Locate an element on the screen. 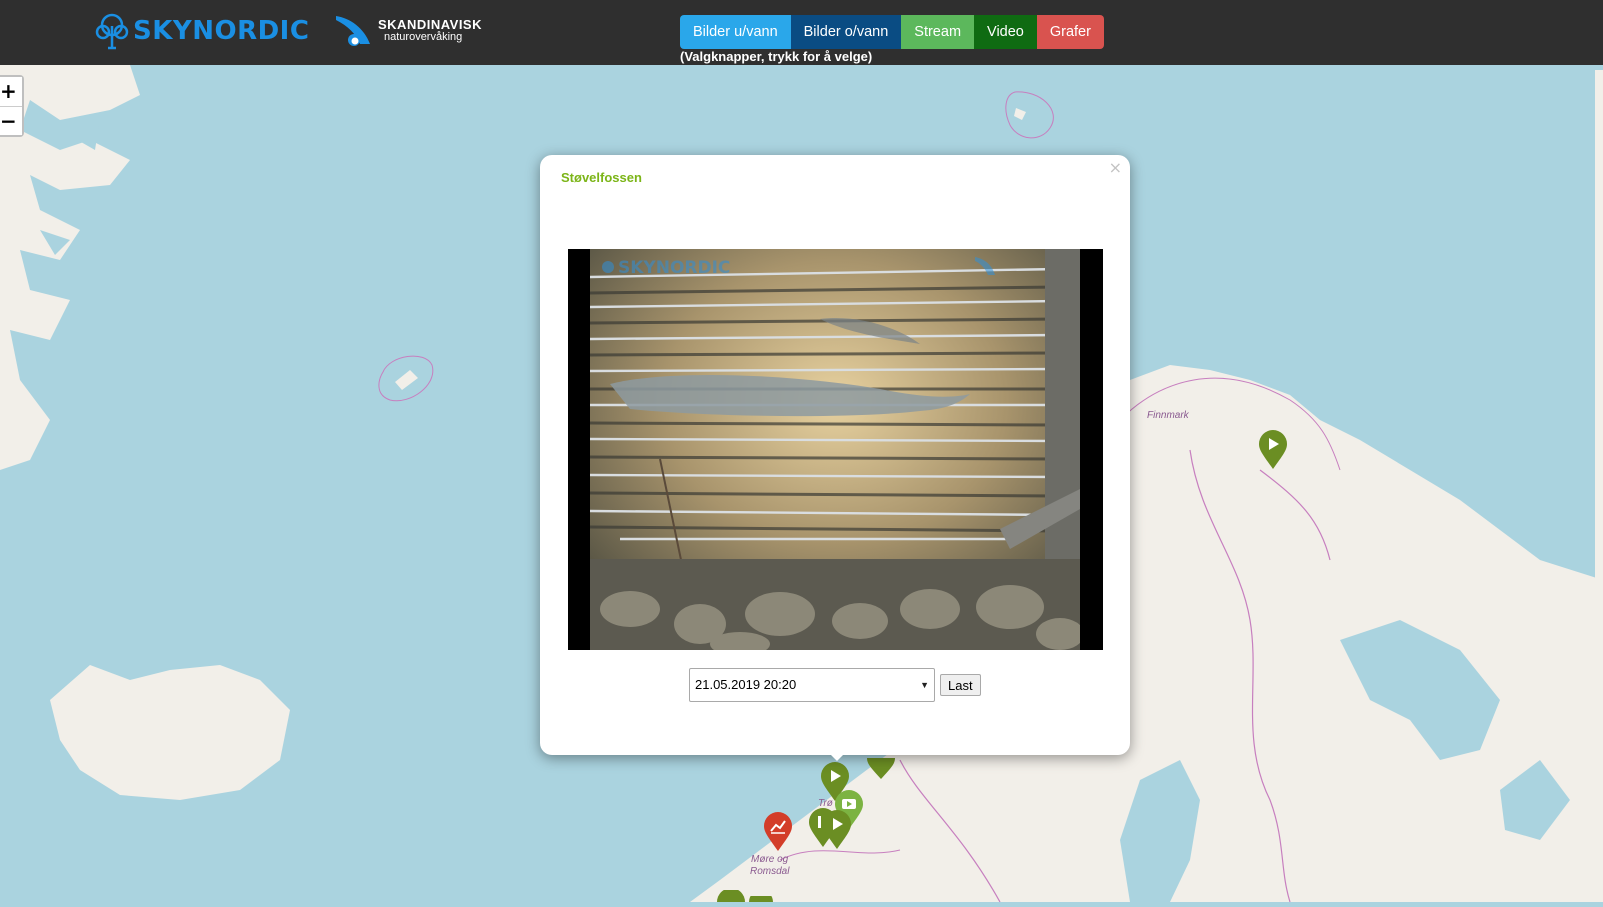  close-icon: × is located at coordinates (1115, 167).